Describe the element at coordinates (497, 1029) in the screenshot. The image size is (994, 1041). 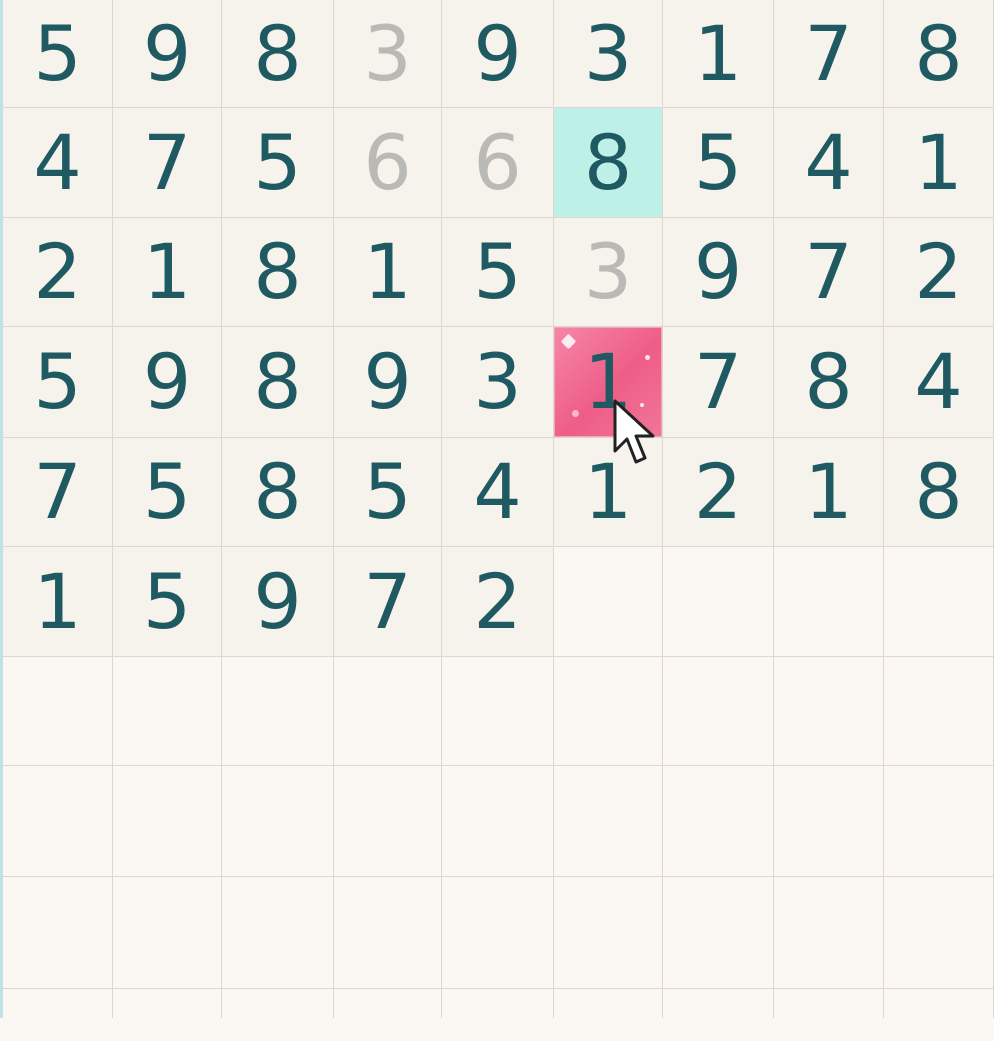
I see `bottom-margin` at that location.